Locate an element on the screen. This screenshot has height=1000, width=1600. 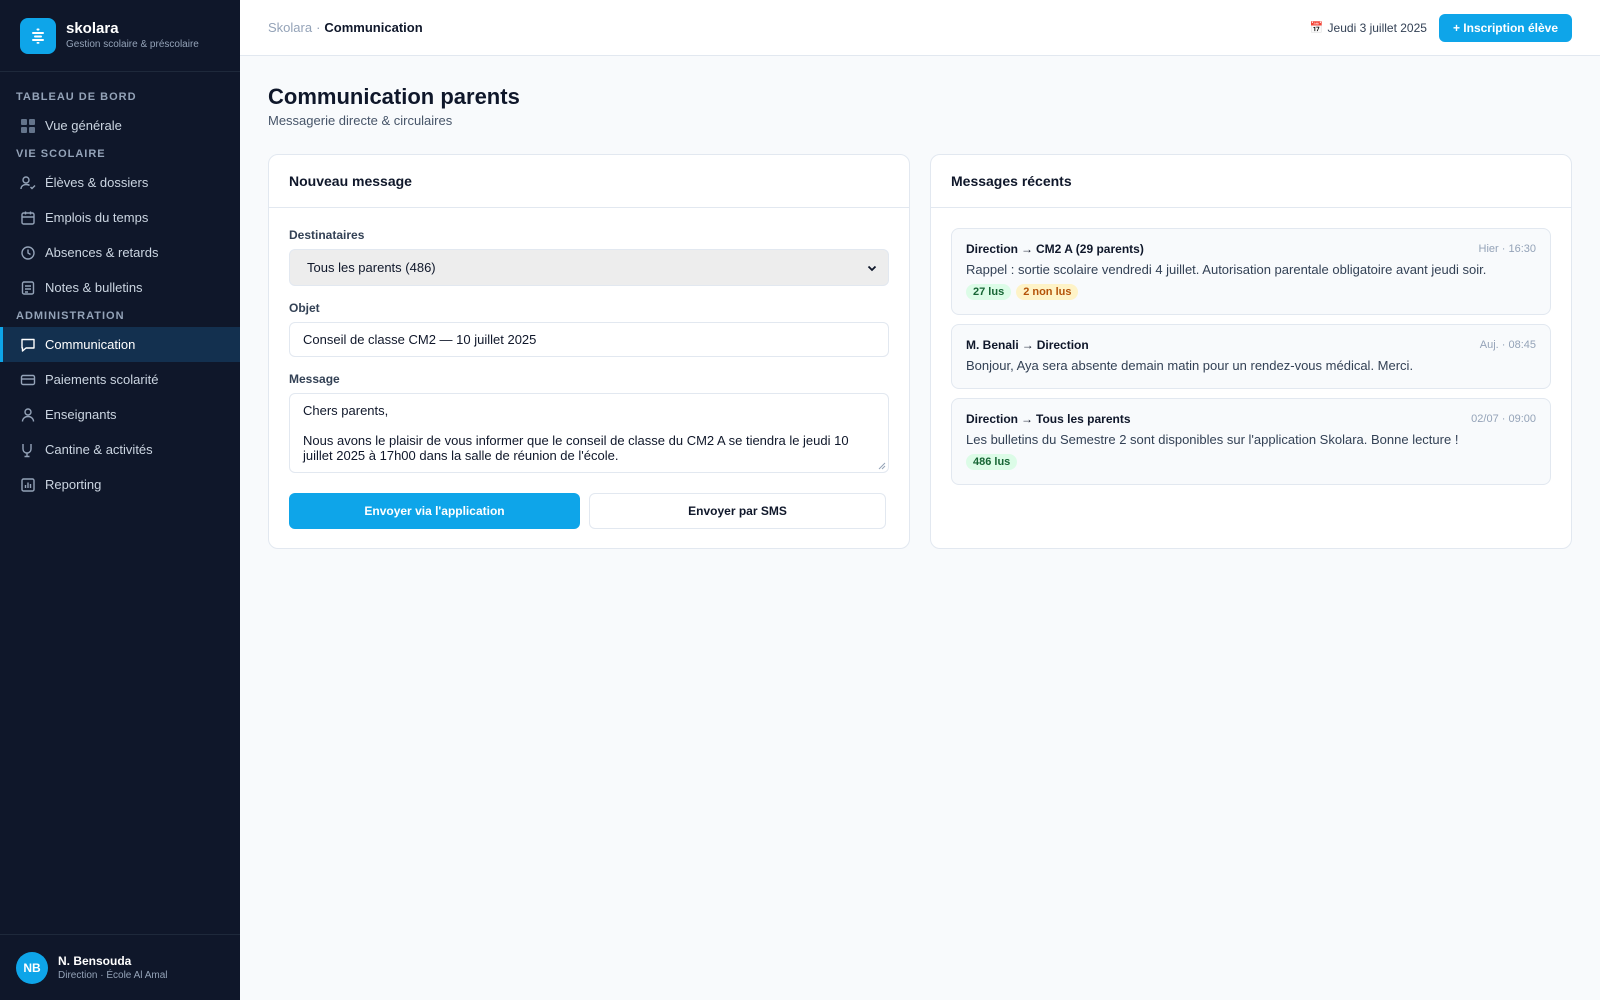
nav-section-tableau-de-bord: TABLEAU DE BORD is located at coordinates (76, 97).